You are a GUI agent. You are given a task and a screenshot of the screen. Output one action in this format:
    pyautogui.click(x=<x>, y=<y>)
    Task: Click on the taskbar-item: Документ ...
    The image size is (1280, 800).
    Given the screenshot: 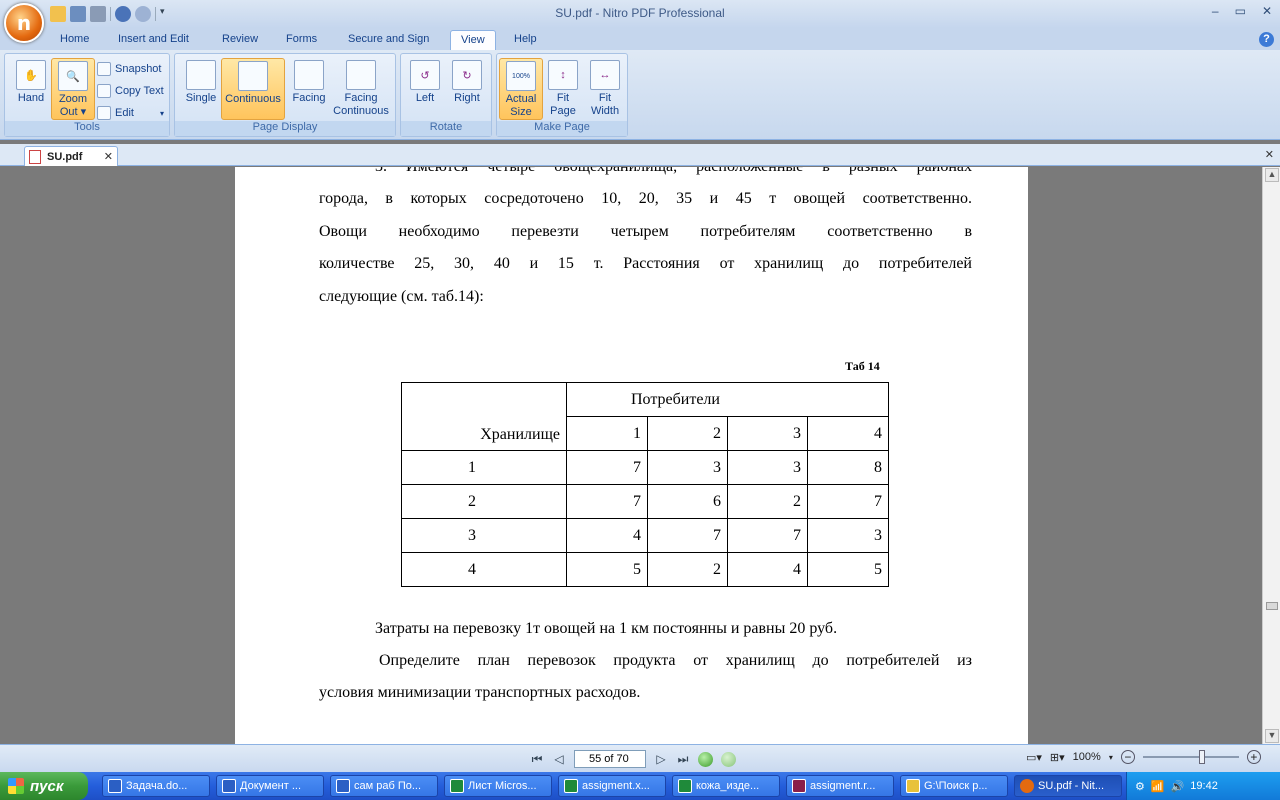 What is the action you would take?
    pyautogui.click(x=270, y=786)
    